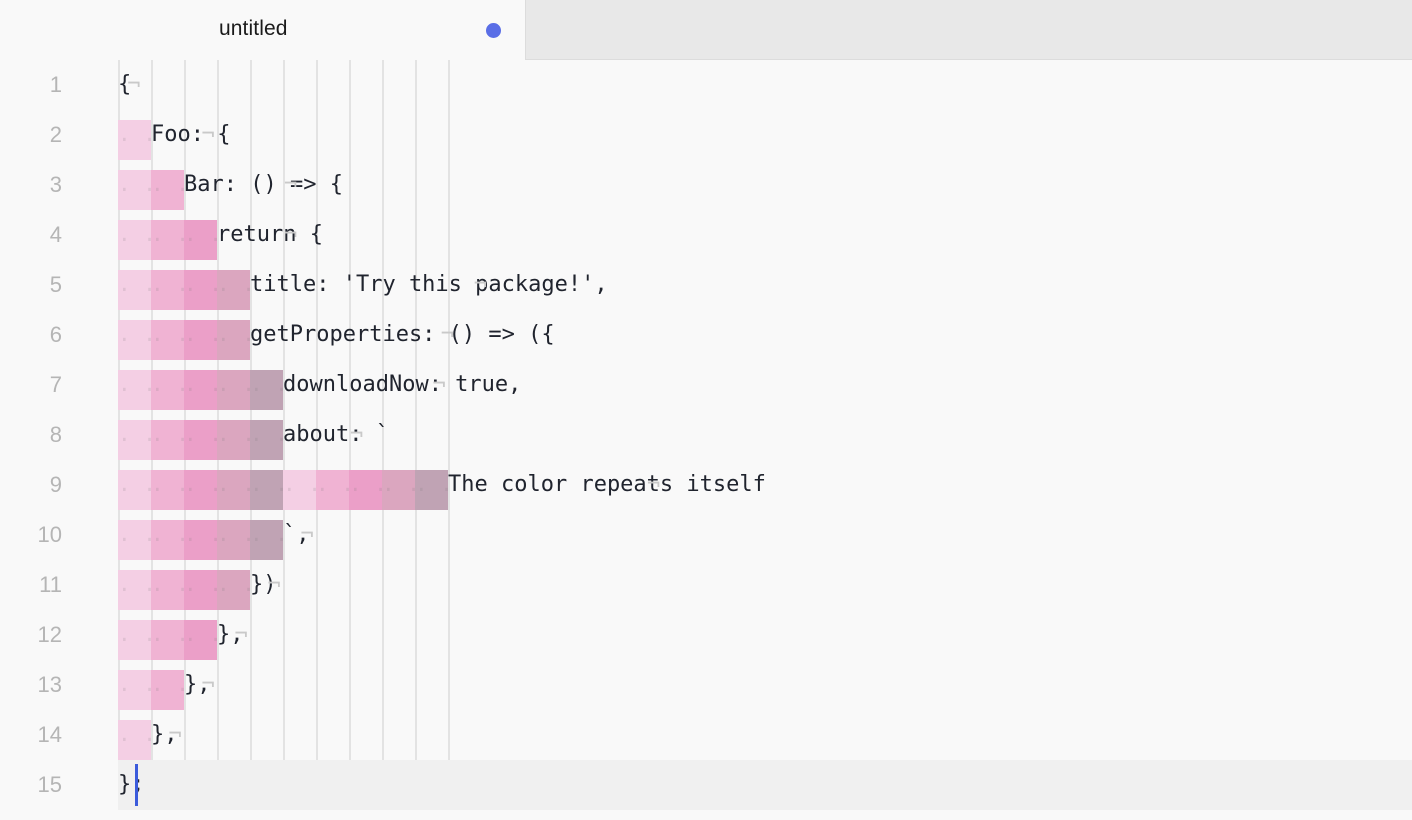 Image resolution: width=1412 pixels, height=820 pixels. Describe the element at coordinates (31, 85) in the screenshot. I see `line-number: 1` at that location.